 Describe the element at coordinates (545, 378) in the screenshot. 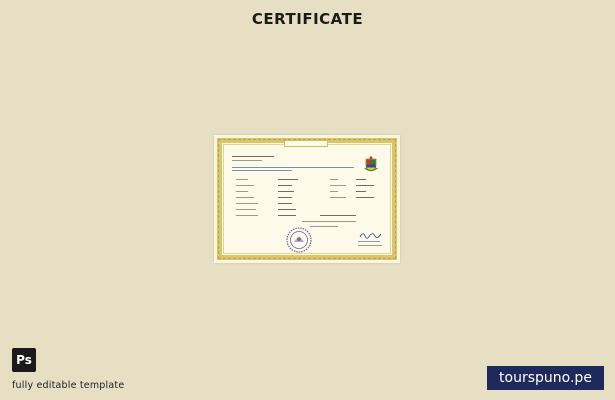

I see `brand-watermark: tourspuno.pe` at that location.